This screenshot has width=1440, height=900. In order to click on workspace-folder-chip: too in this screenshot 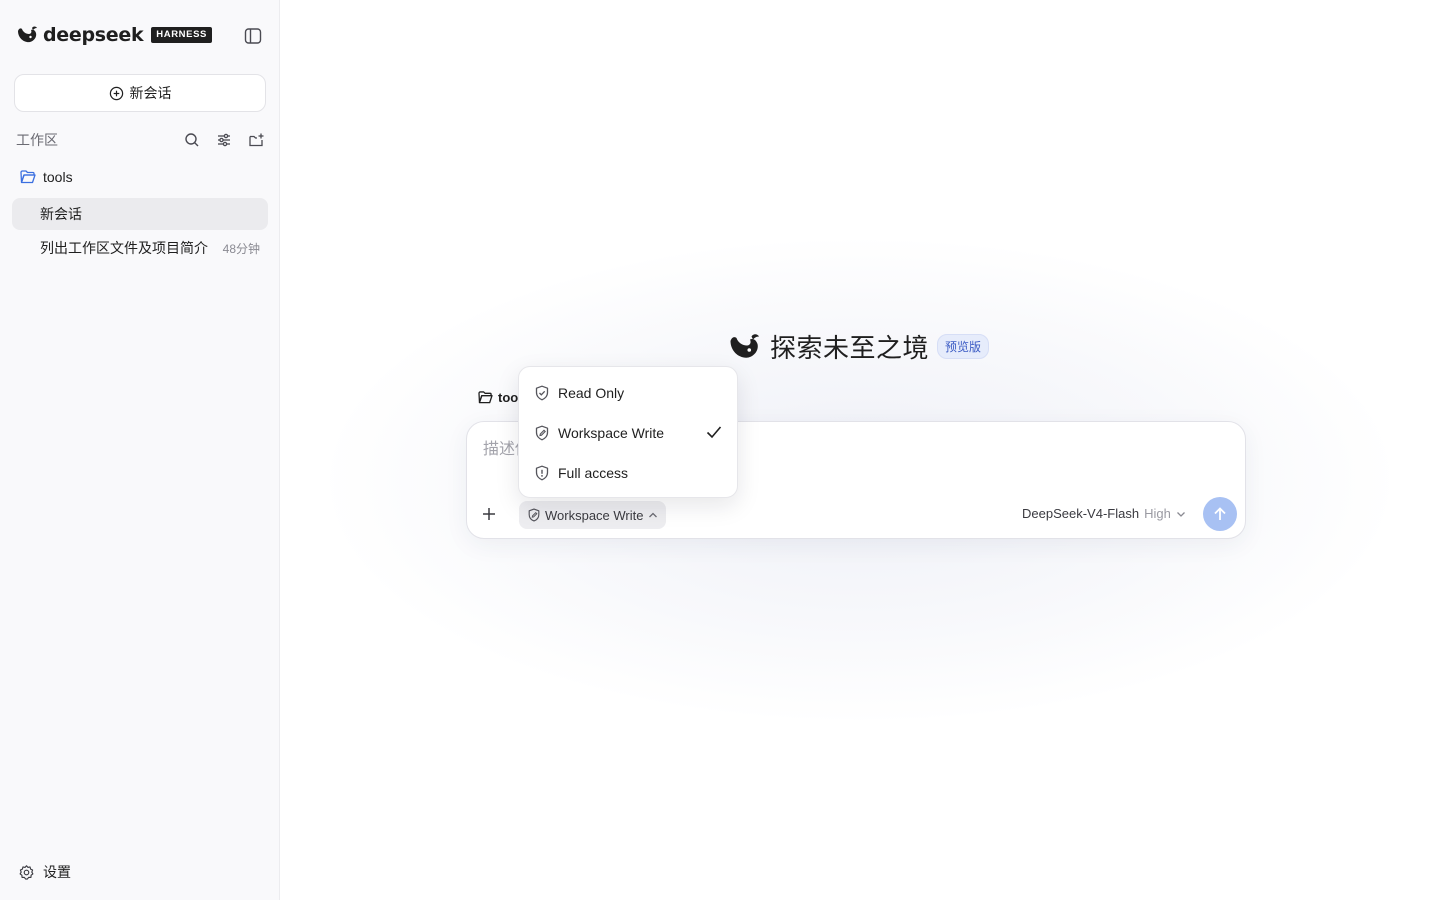, I will do `click(498, 397)`.